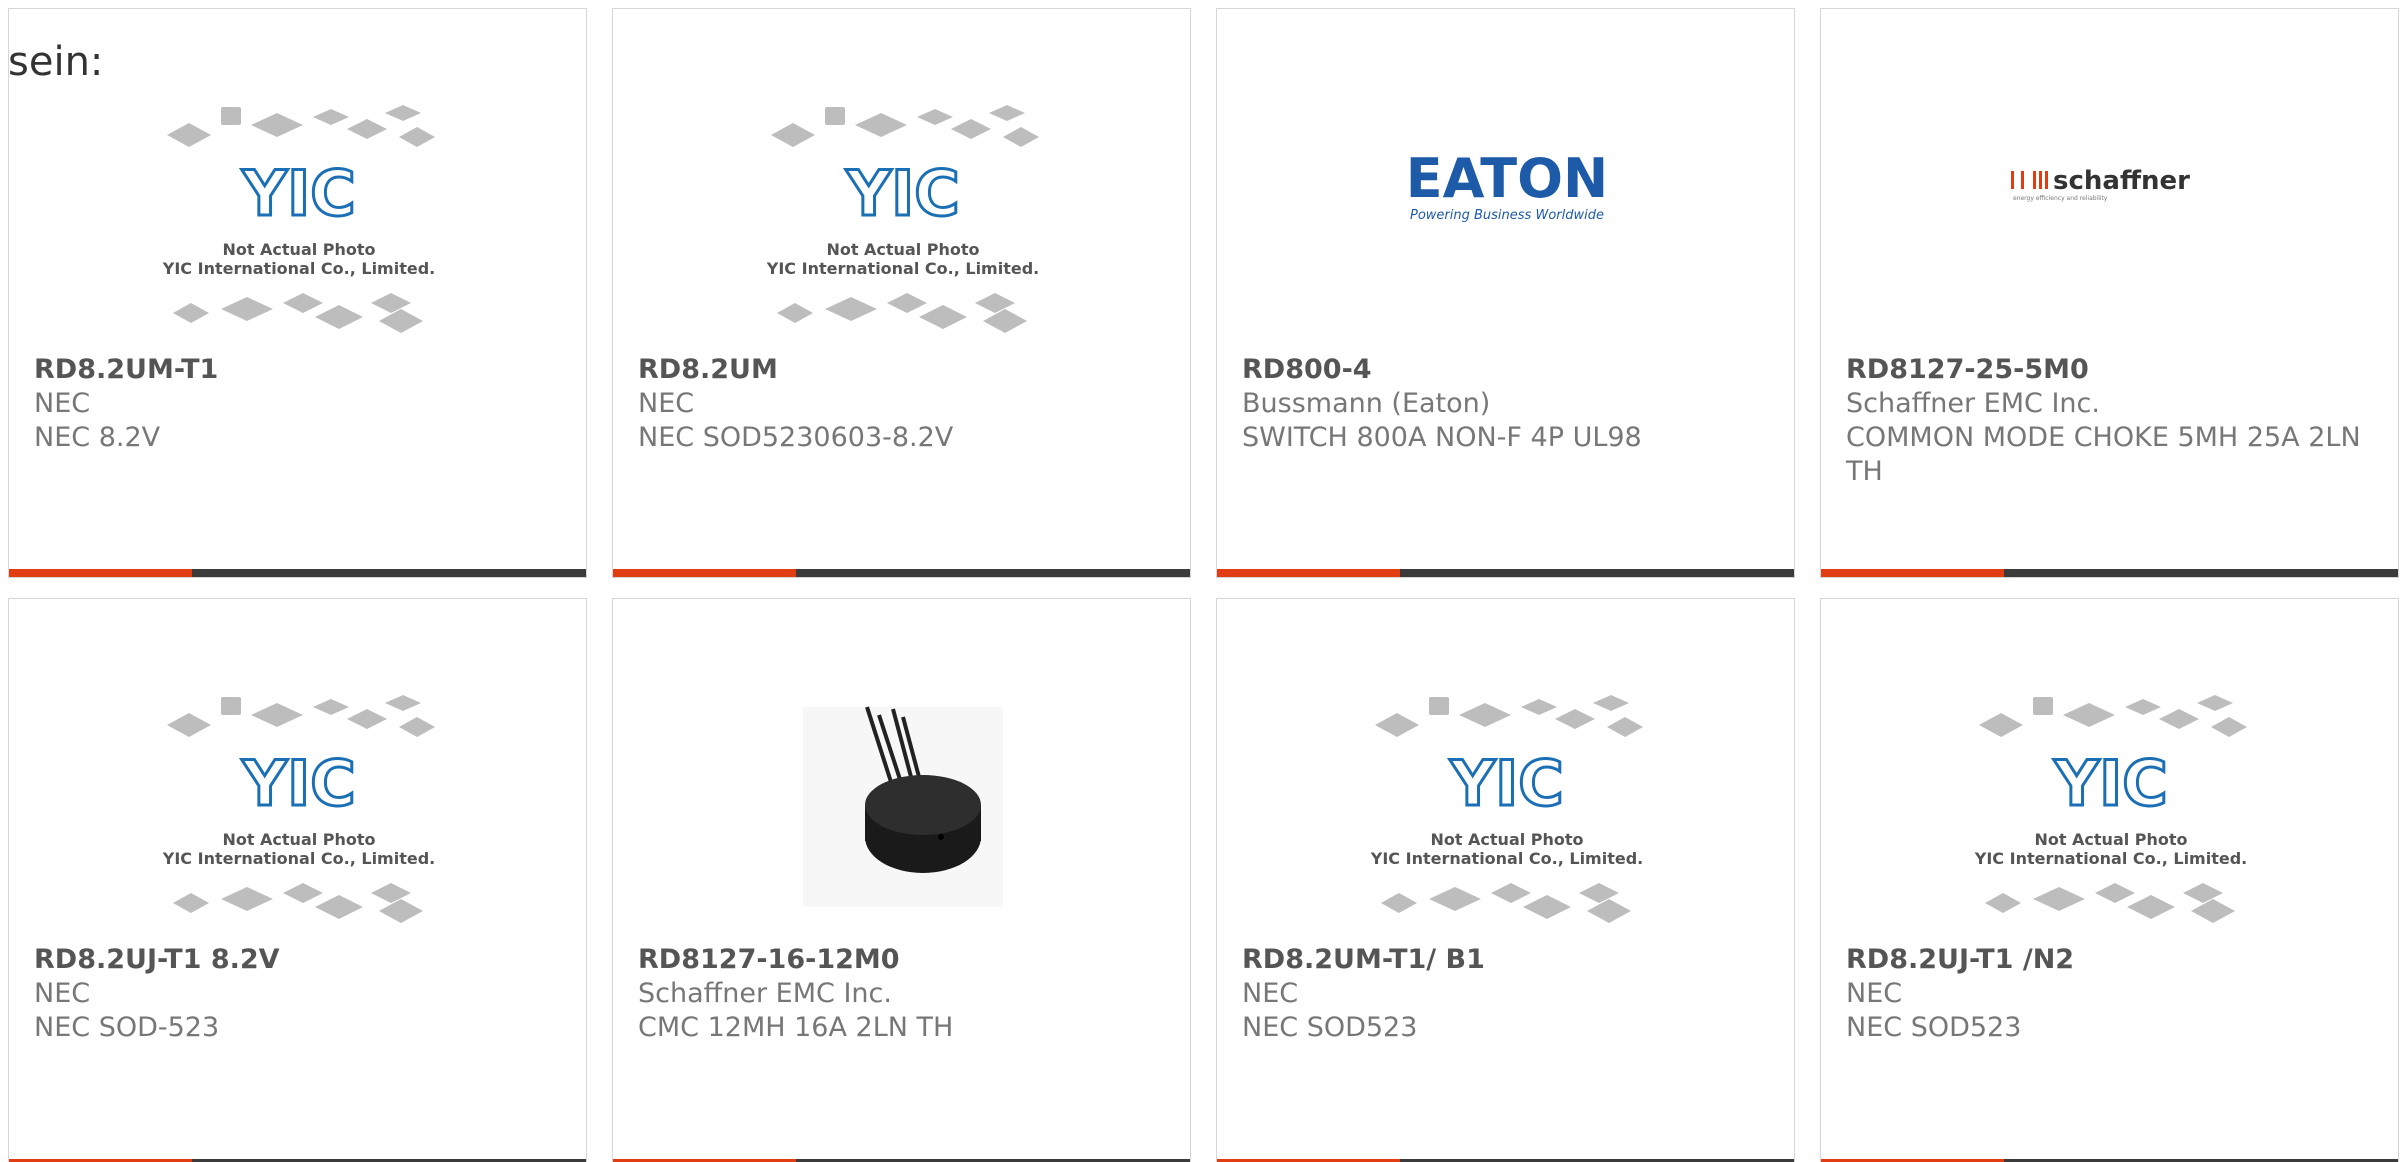 The width and height of the screenshot is (2400, 1162). What do you see at coordinates (97, 437) in the screenshot?
I see `description: NEC 8.2V` at bounding box center [97, 437].